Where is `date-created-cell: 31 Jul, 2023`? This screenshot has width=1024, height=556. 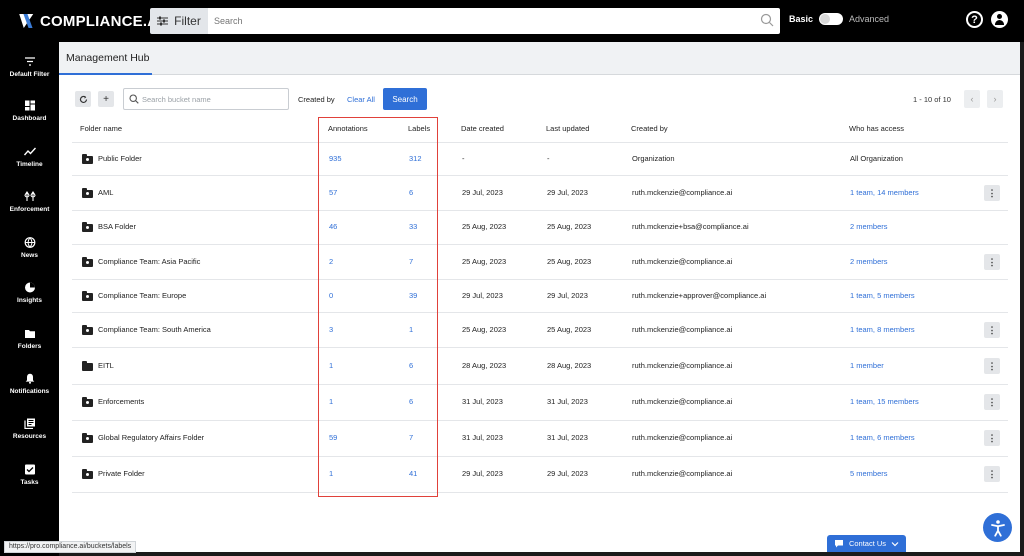 date-created-cell: 31 Jul, 2023 is located at coordinates (482, 401).